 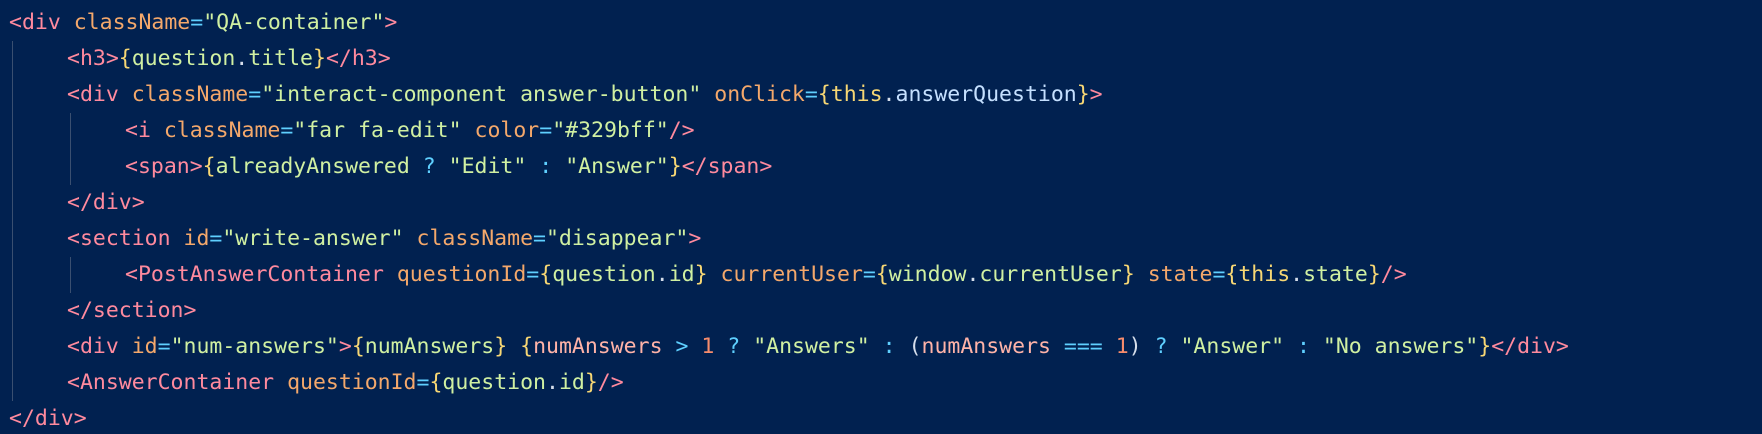 I want to click on code-token: </div>, so click(x=48, y=418).